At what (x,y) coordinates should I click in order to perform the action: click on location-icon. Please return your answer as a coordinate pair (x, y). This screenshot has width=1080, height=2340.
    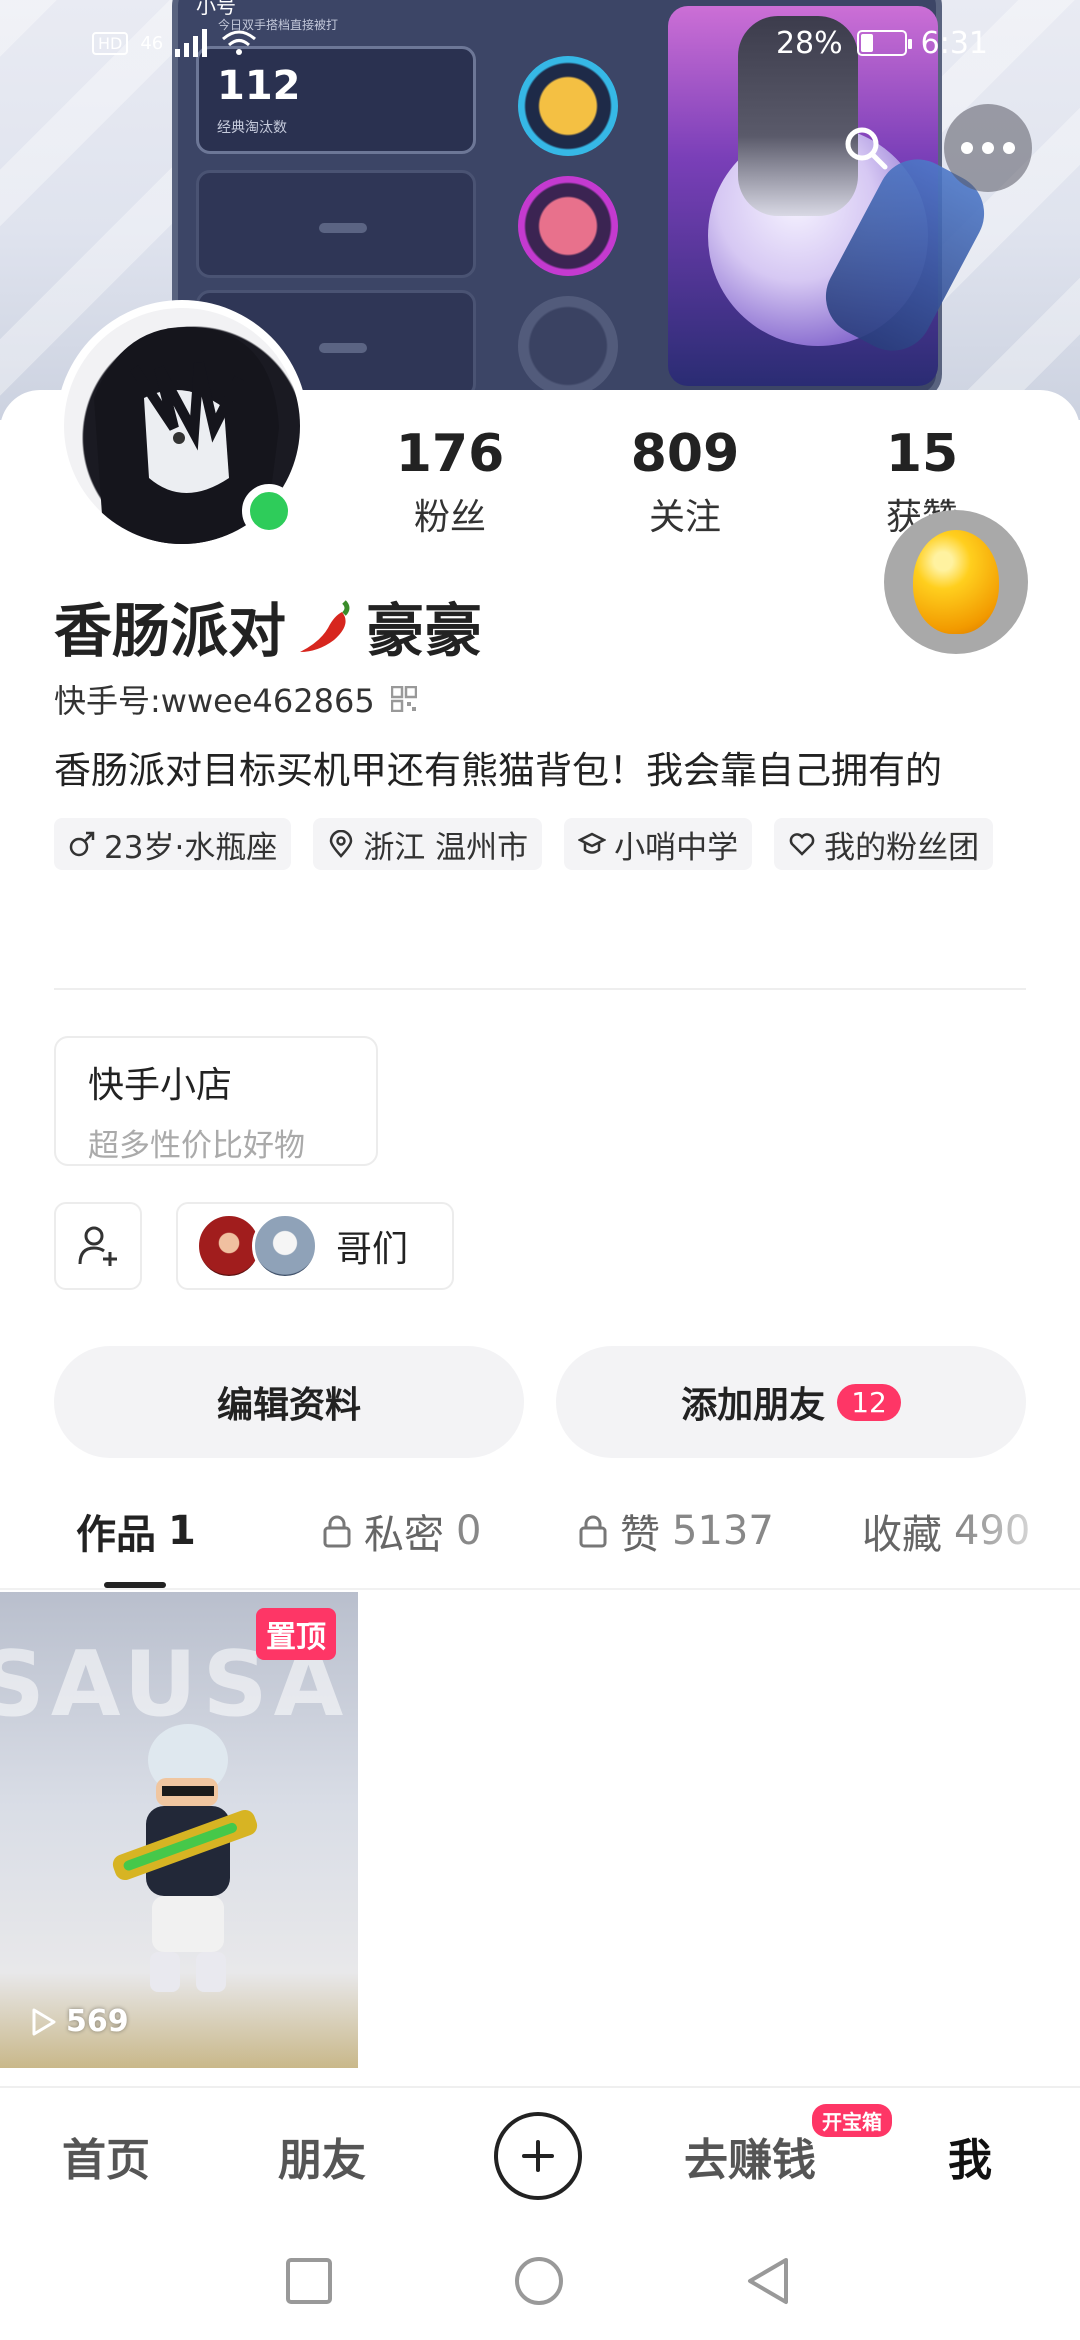
    Looking at the image, I should click on (341, 844).